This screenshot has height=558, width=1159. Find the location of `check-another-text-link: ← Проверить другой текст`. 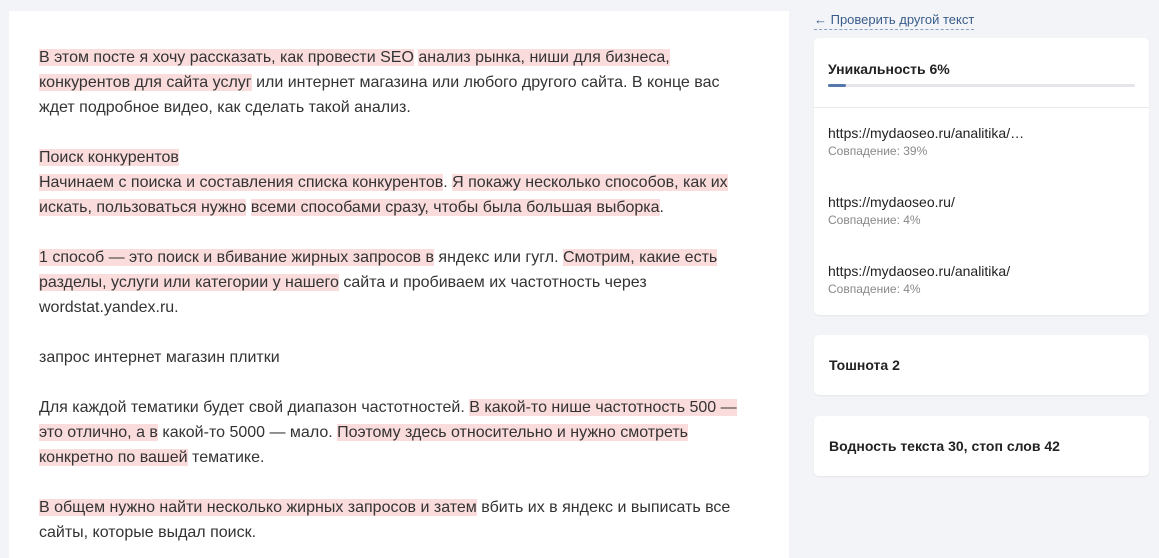

check-another-text-link: ← Проверить другой текст is located at coordinates (894, 20).